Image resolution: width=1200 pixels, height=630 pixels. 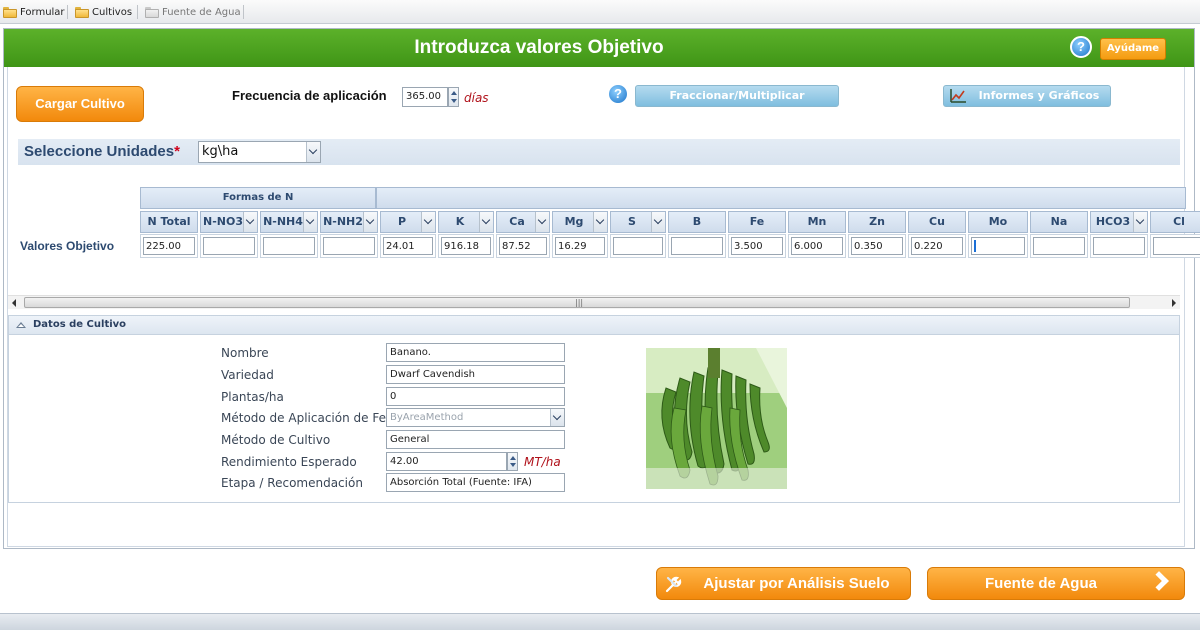 What do you see at coordinates (475, 352) in the screenshot?
I see `name-field: Banano.` at bounding box center [475, 352].